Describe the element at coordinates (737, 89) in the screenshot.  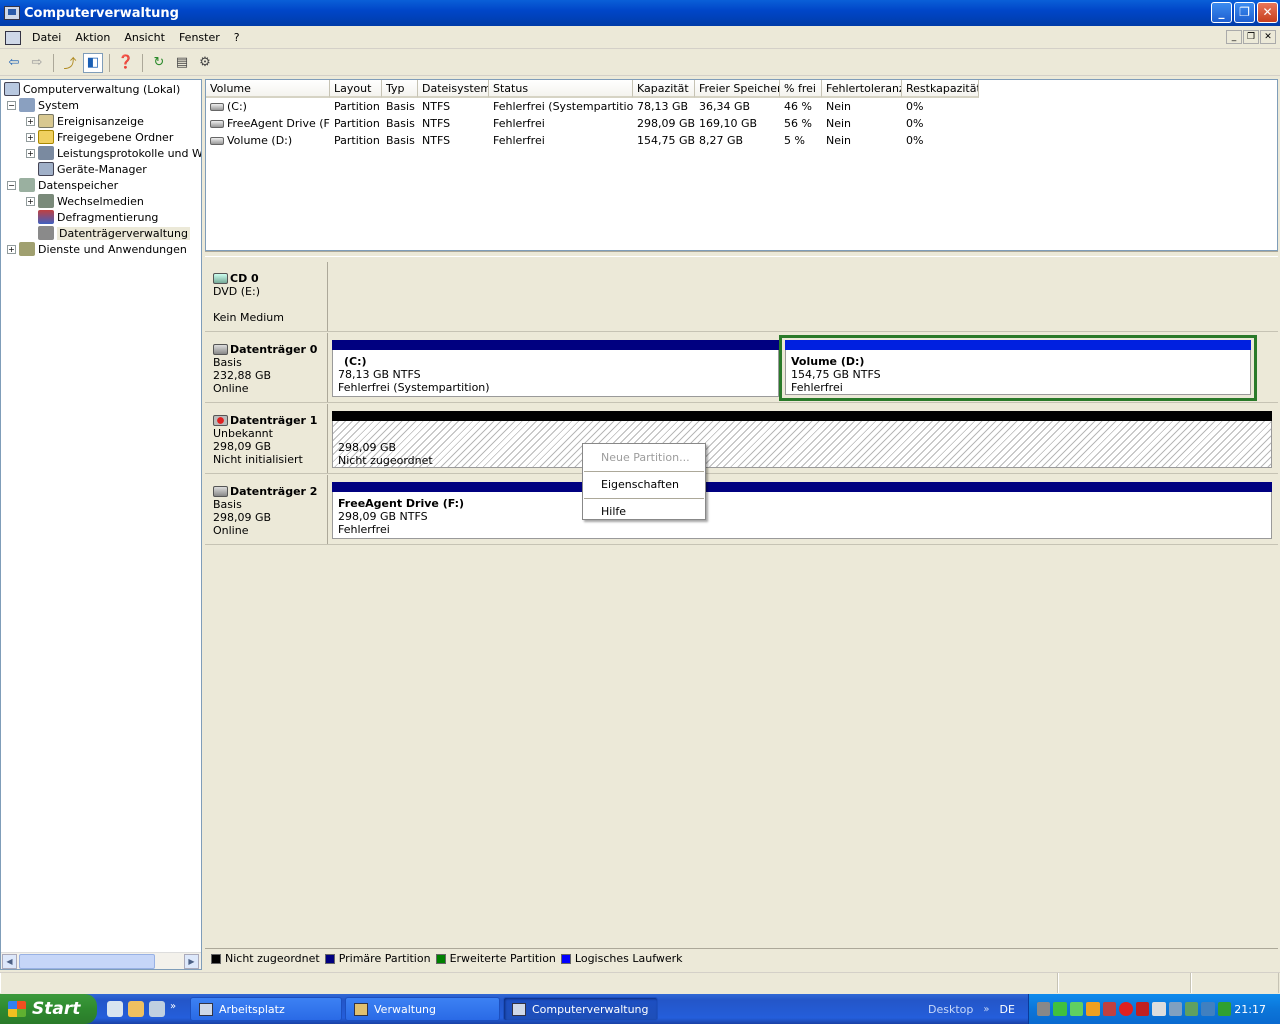
I see `column-header-free-space: Freier Speicher` at that location.